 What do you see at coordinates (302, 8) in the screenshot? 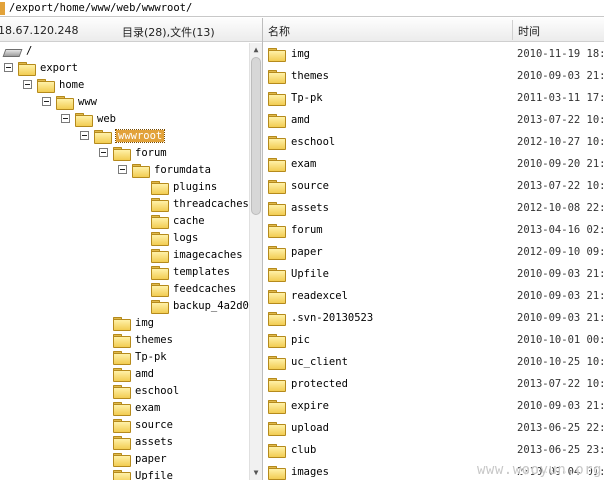
I see `path-bar: /export/home/www/web/wwwroot/` at bounding box center [302, 8].